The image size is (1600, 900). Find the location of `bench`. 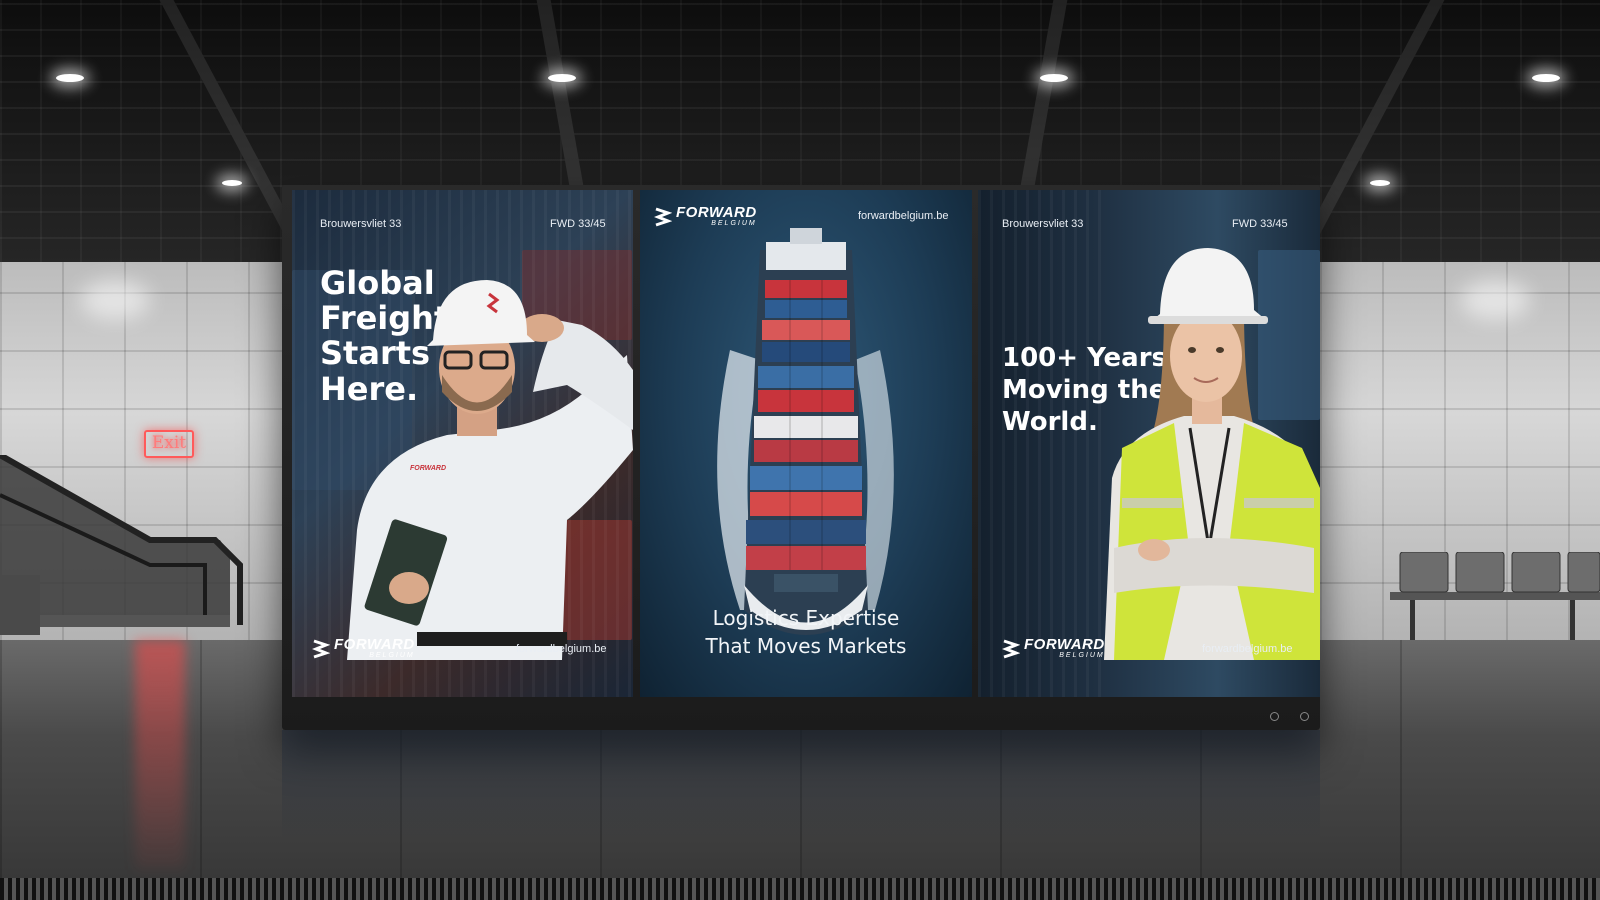

bench is located at coordinates (1495, 596).